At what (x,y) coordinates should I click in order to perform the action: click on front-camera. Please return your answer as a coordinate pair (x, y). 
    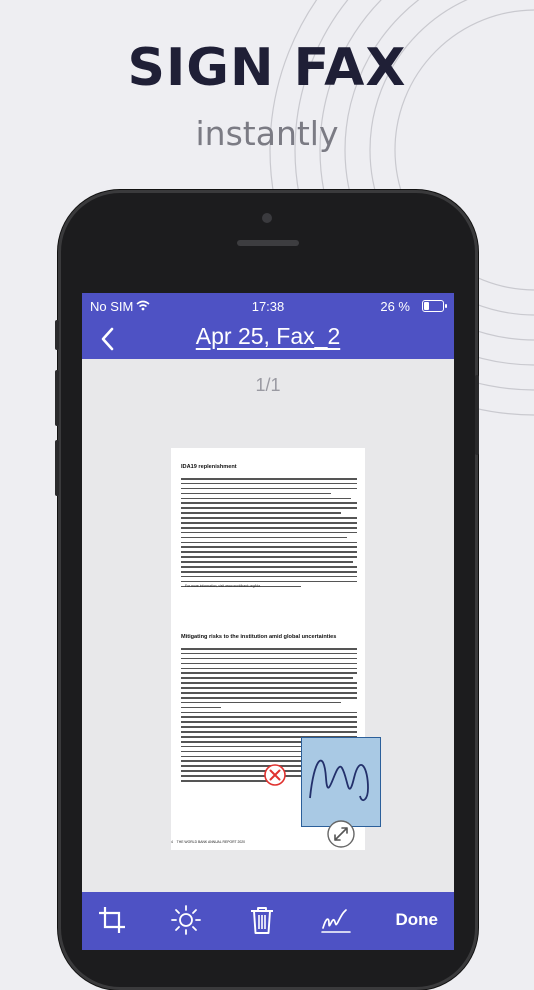
    Looking at the image, I should click on (267, 218).